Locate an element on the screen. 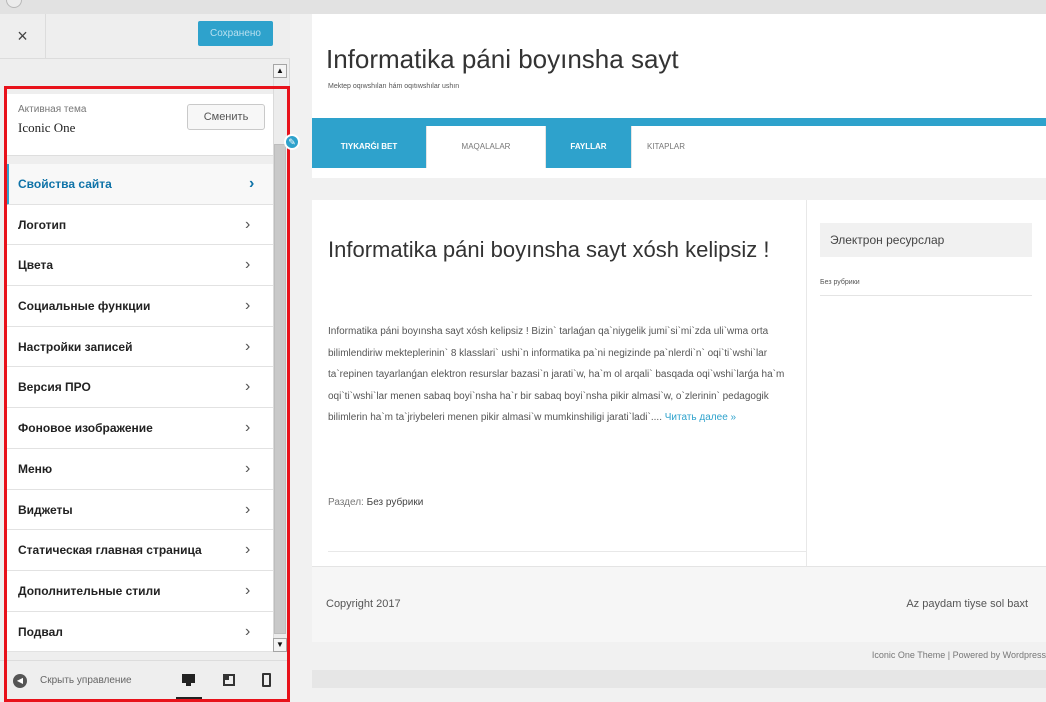  saved-button: Сохранено is located at coordinates (235, 33).